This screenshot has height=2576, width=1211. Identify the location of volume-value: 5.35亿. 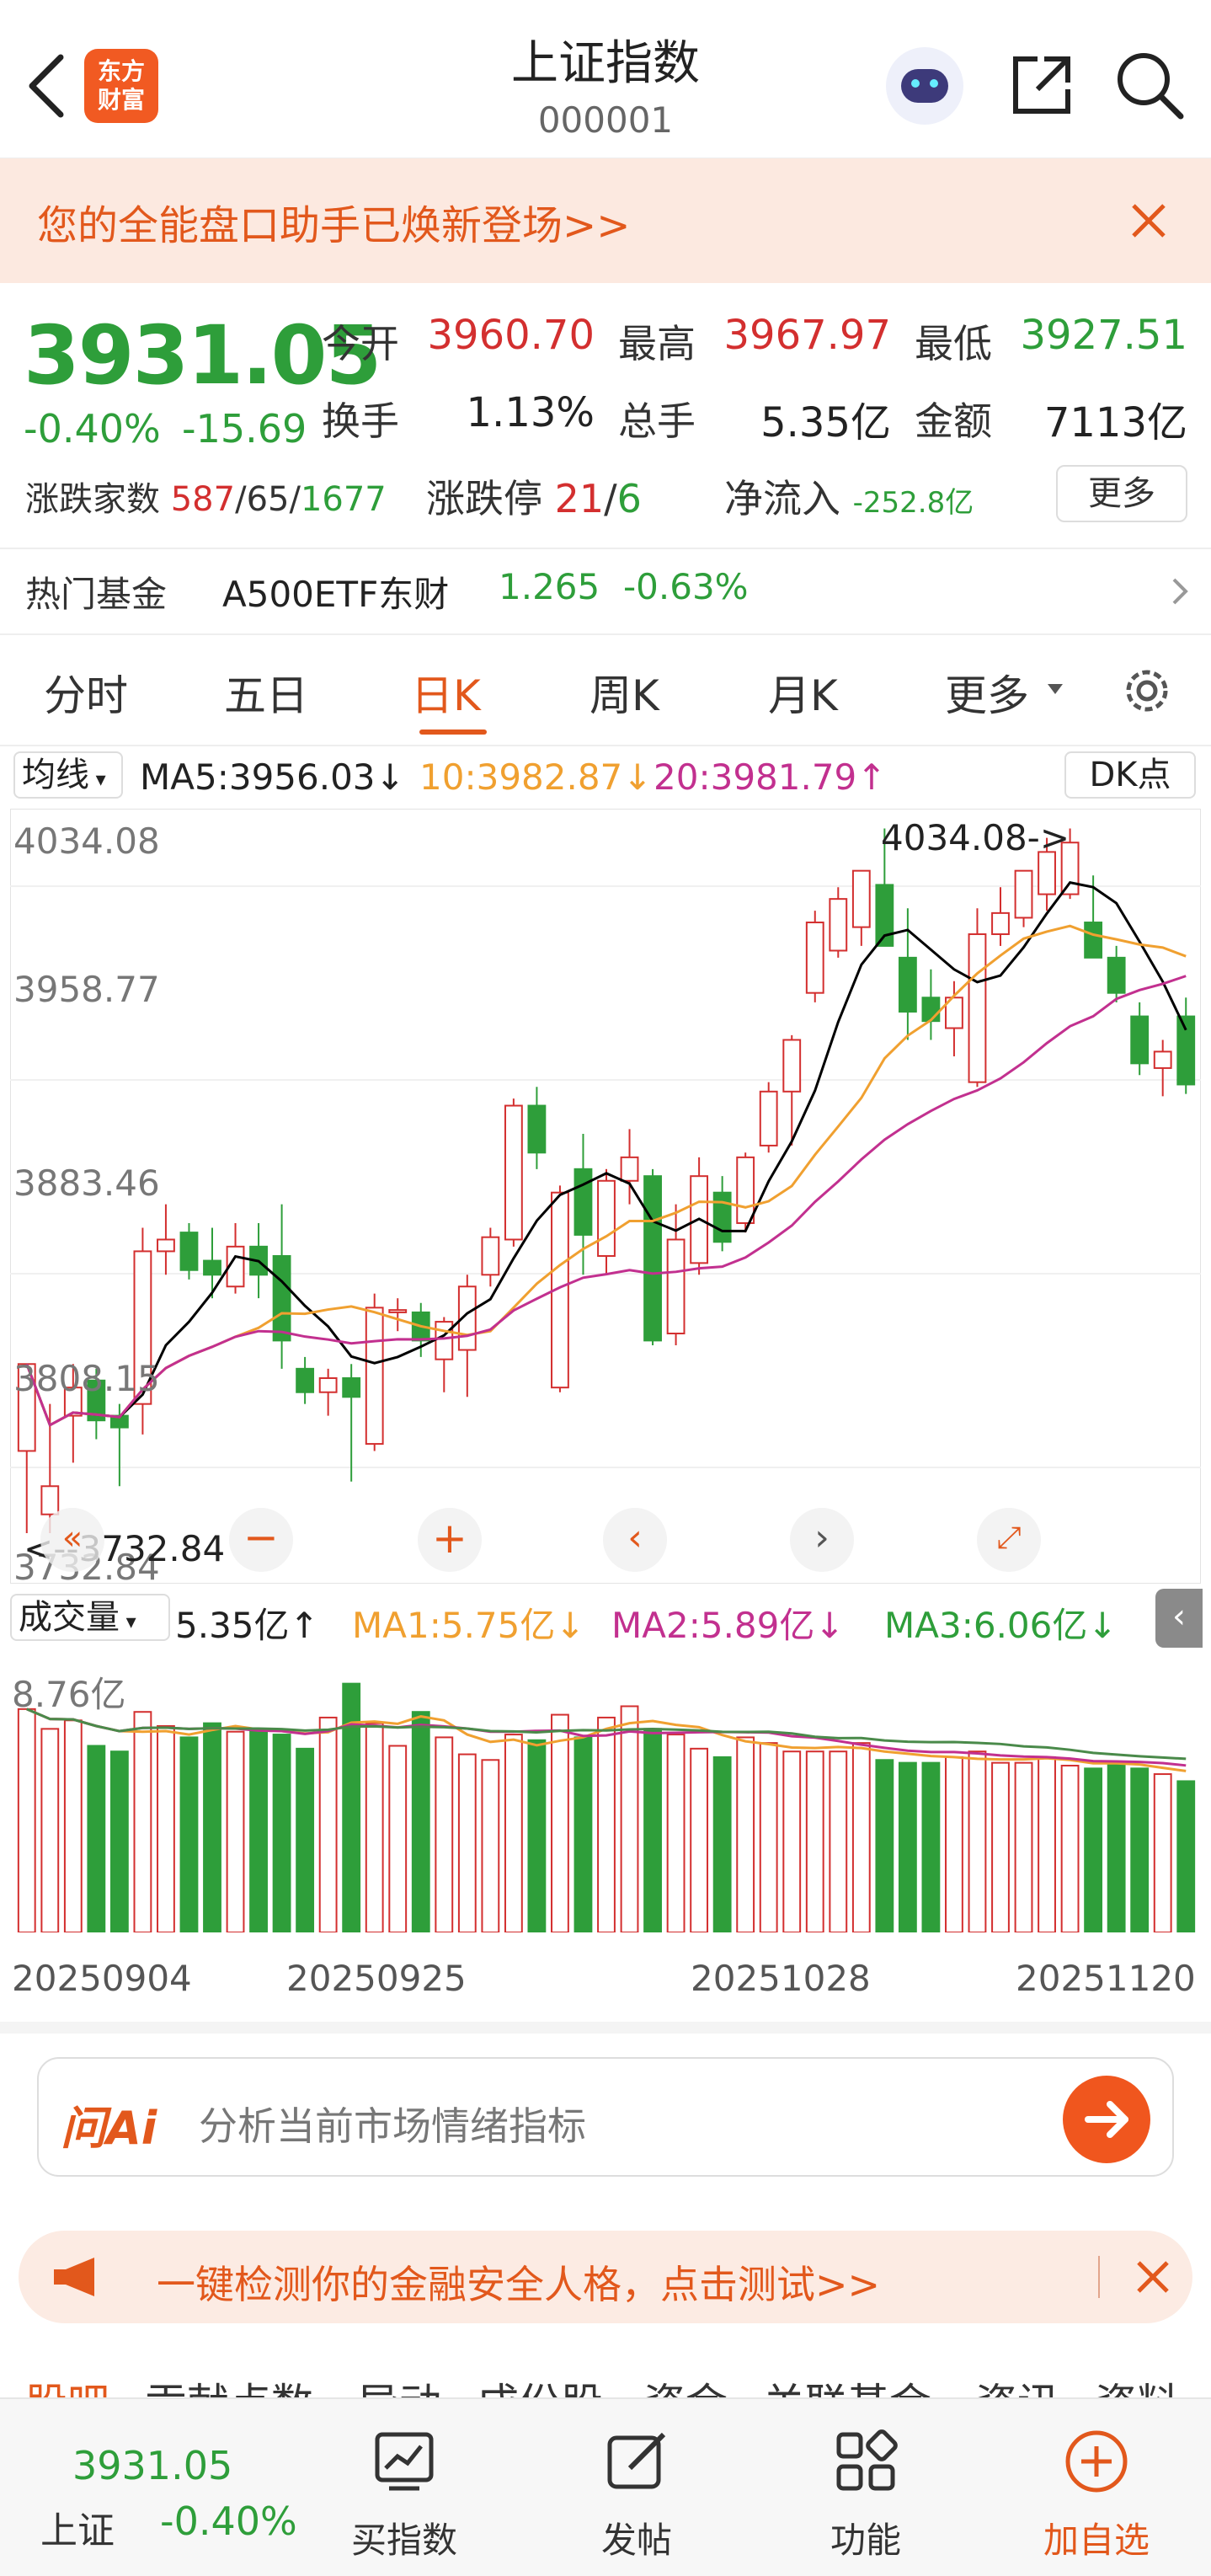
(826, 422).